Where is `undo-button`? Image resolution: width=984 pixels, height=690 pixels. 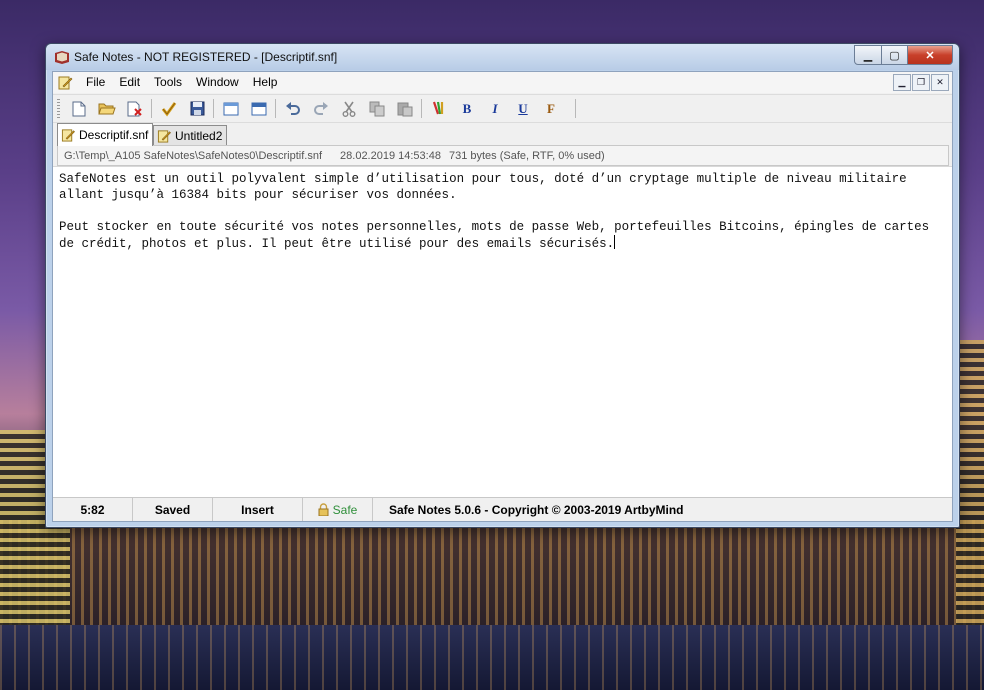 undo-button is located at coordinates (293, 108).